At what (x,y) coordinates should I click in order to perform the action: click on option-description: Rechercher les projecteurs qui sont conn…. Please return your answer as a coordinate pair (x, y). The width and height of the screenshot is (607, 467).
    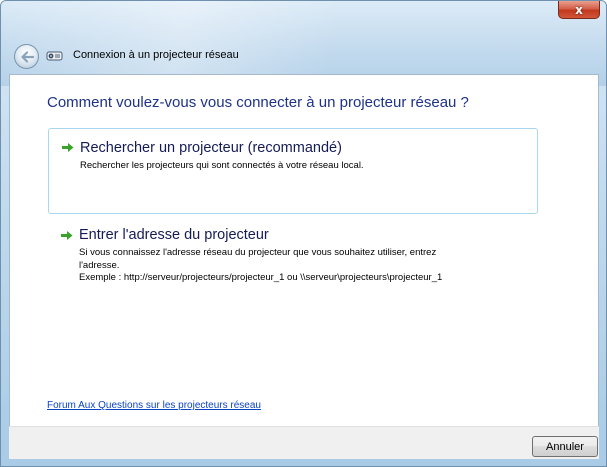
    Looking at the image, I should click on (305, 166).